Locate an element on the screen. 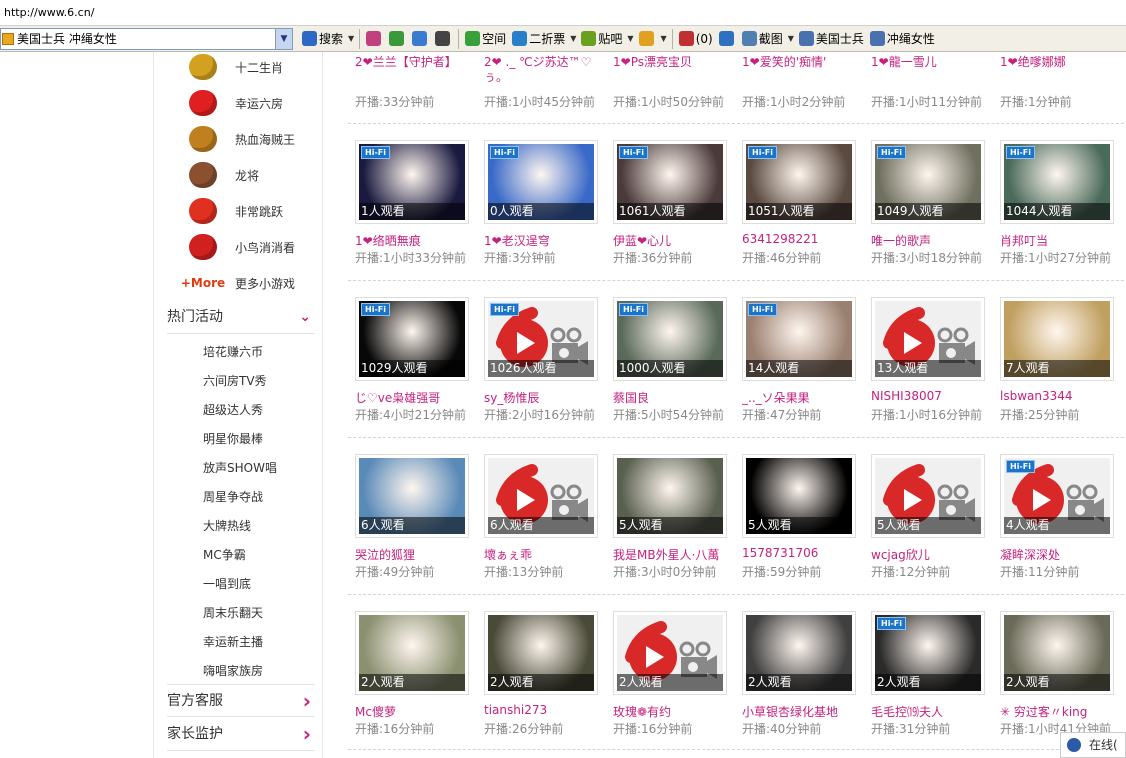 The height and width of the screenshot is (758, 1126). stream-card: Hi-Fi 1044人观看 肖邦叮当 开播:1小时27分钟前 is located at coordinates (1062, 205).